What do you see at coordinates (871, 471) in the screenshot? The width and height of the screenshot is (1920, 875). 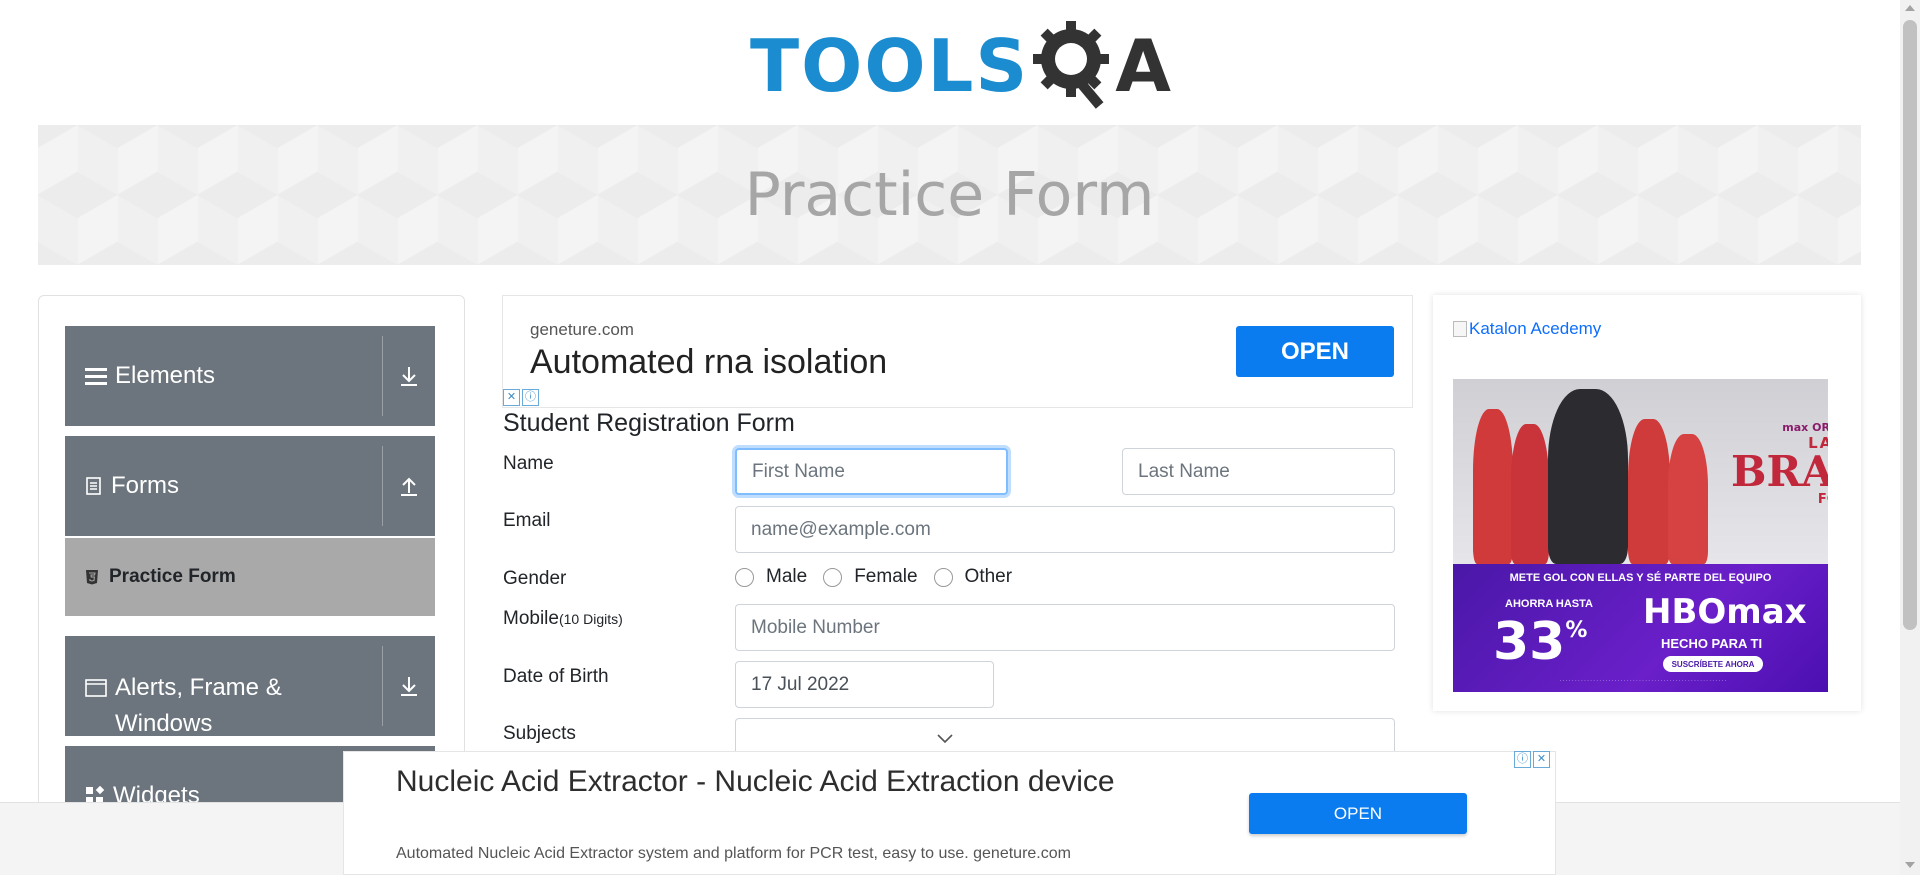 I see `first-name-input` at bounding box center [871, 471].